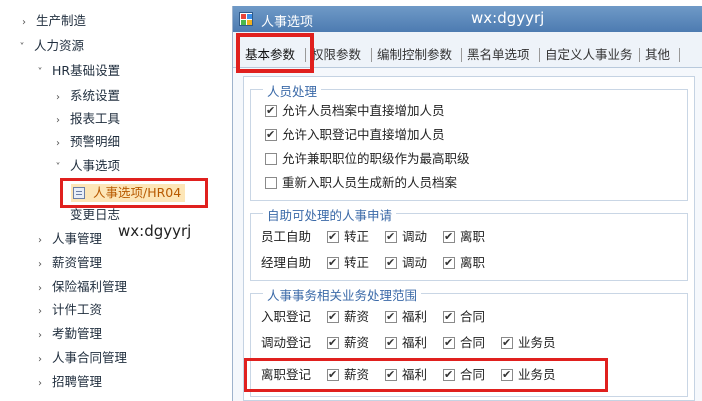 This screenshot has height=401, width=702. I want to click on tab-custom-personnel-business: 自定义人事业务, so click(589, 55).